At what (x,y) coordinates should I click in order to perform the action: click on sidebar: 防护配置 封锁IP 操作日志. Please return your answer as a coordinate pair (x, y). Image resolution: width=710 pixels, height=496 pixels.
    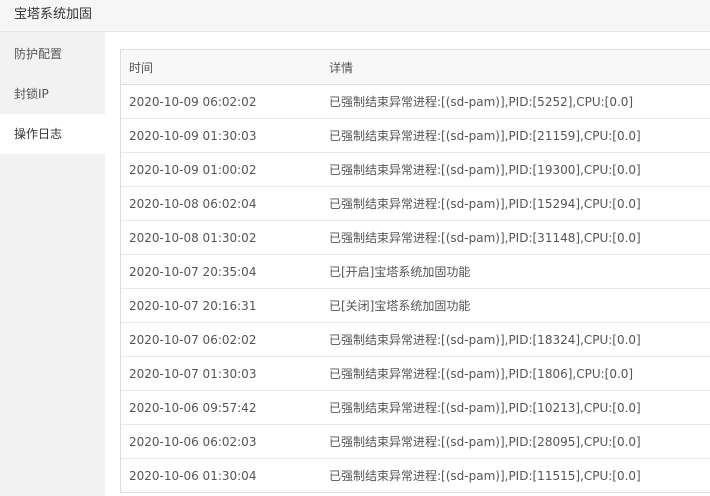
    Looking at the image, I should click on (52, 264).